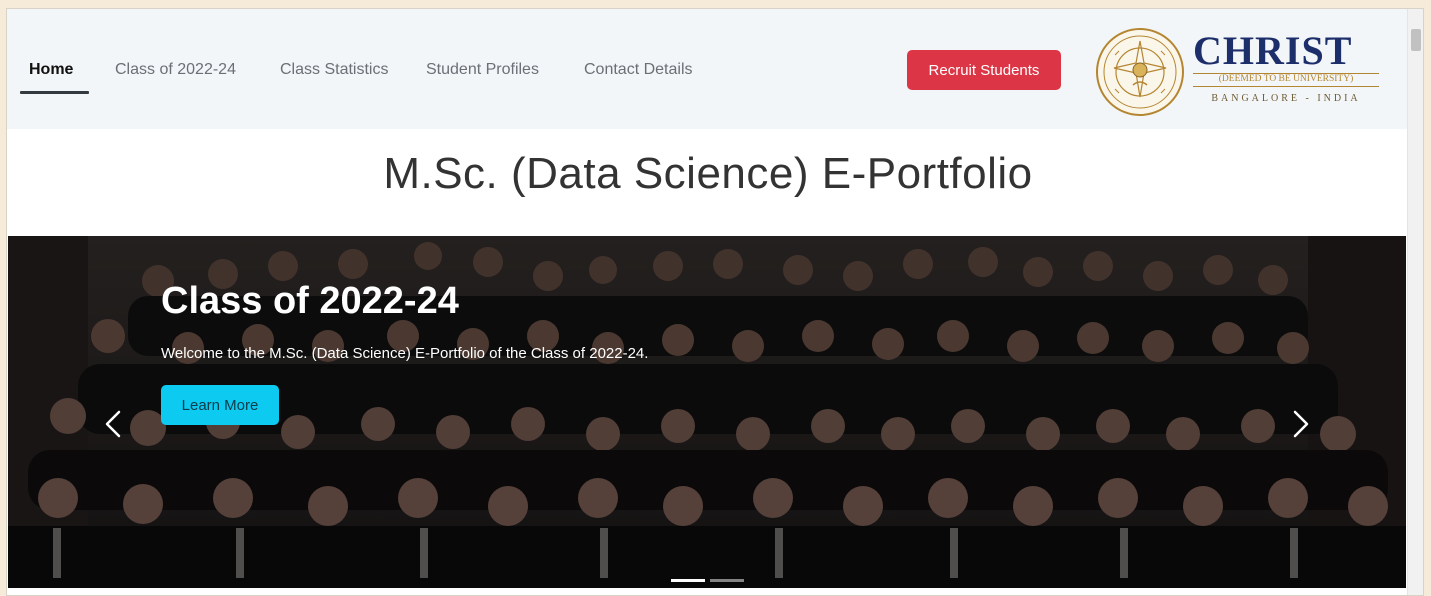 The image size is (1431, 596). What do you see at coordinates (114, 424) in the screenshot?
I see `chevron-left-icon` at bounding box center [114, 424].